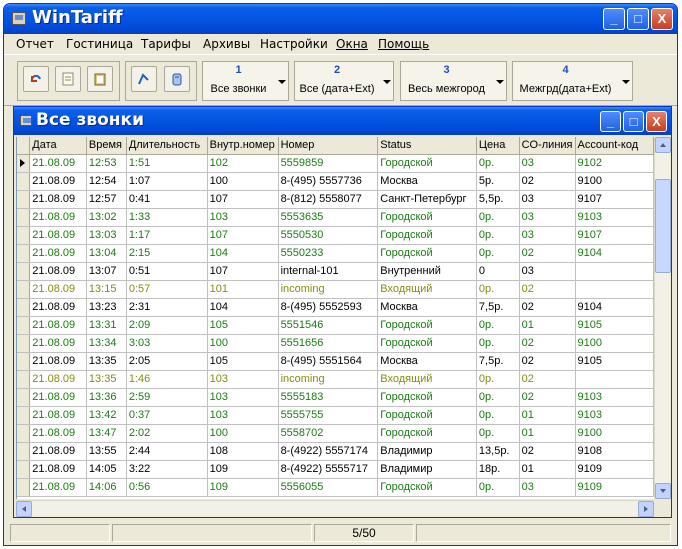 Image resolution: width=682 pixels, height=549 pixels. Describe the element at coordinates (19, 18) in the screenshot. I see `app-icon` at that location.